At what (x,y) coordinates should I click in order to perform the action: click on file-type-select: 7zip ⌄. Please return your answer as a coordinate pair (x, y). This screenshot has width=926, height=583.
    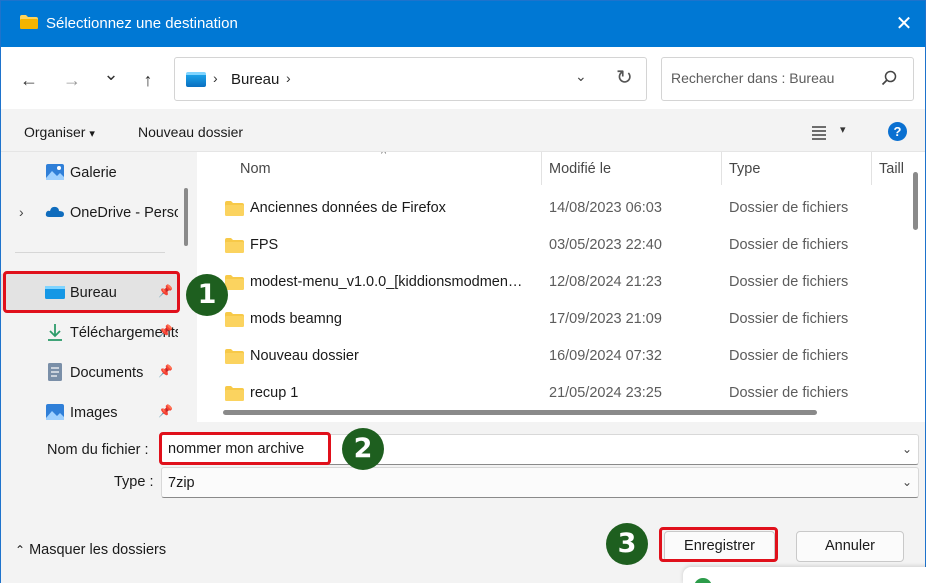
    Looking at the image, I should click on (540, 482).